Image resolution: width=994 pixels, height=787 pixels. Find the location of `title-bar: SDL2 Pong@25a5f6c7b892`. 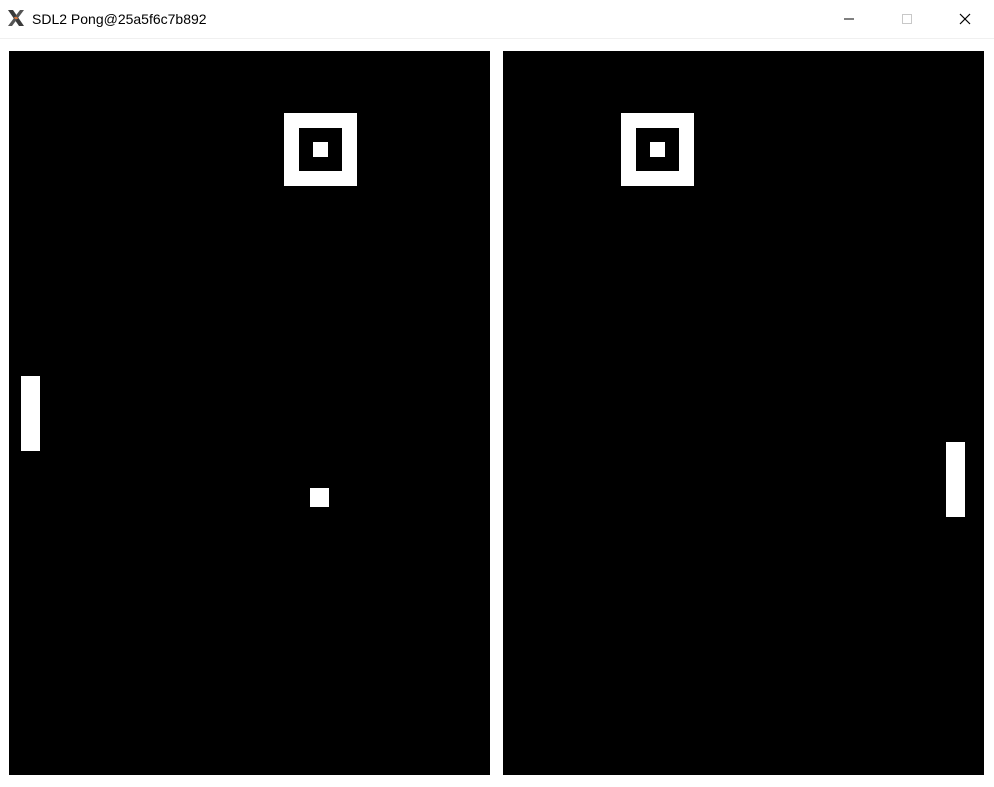

title-bar: SDL2 Pong@25a5f6c7b892 is located at coordinates (497, 19).